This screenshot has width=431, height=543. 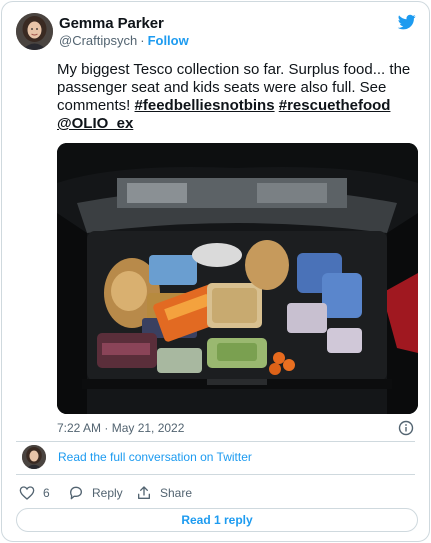 I want to click on reply-icon, so click(x=76, y=493).